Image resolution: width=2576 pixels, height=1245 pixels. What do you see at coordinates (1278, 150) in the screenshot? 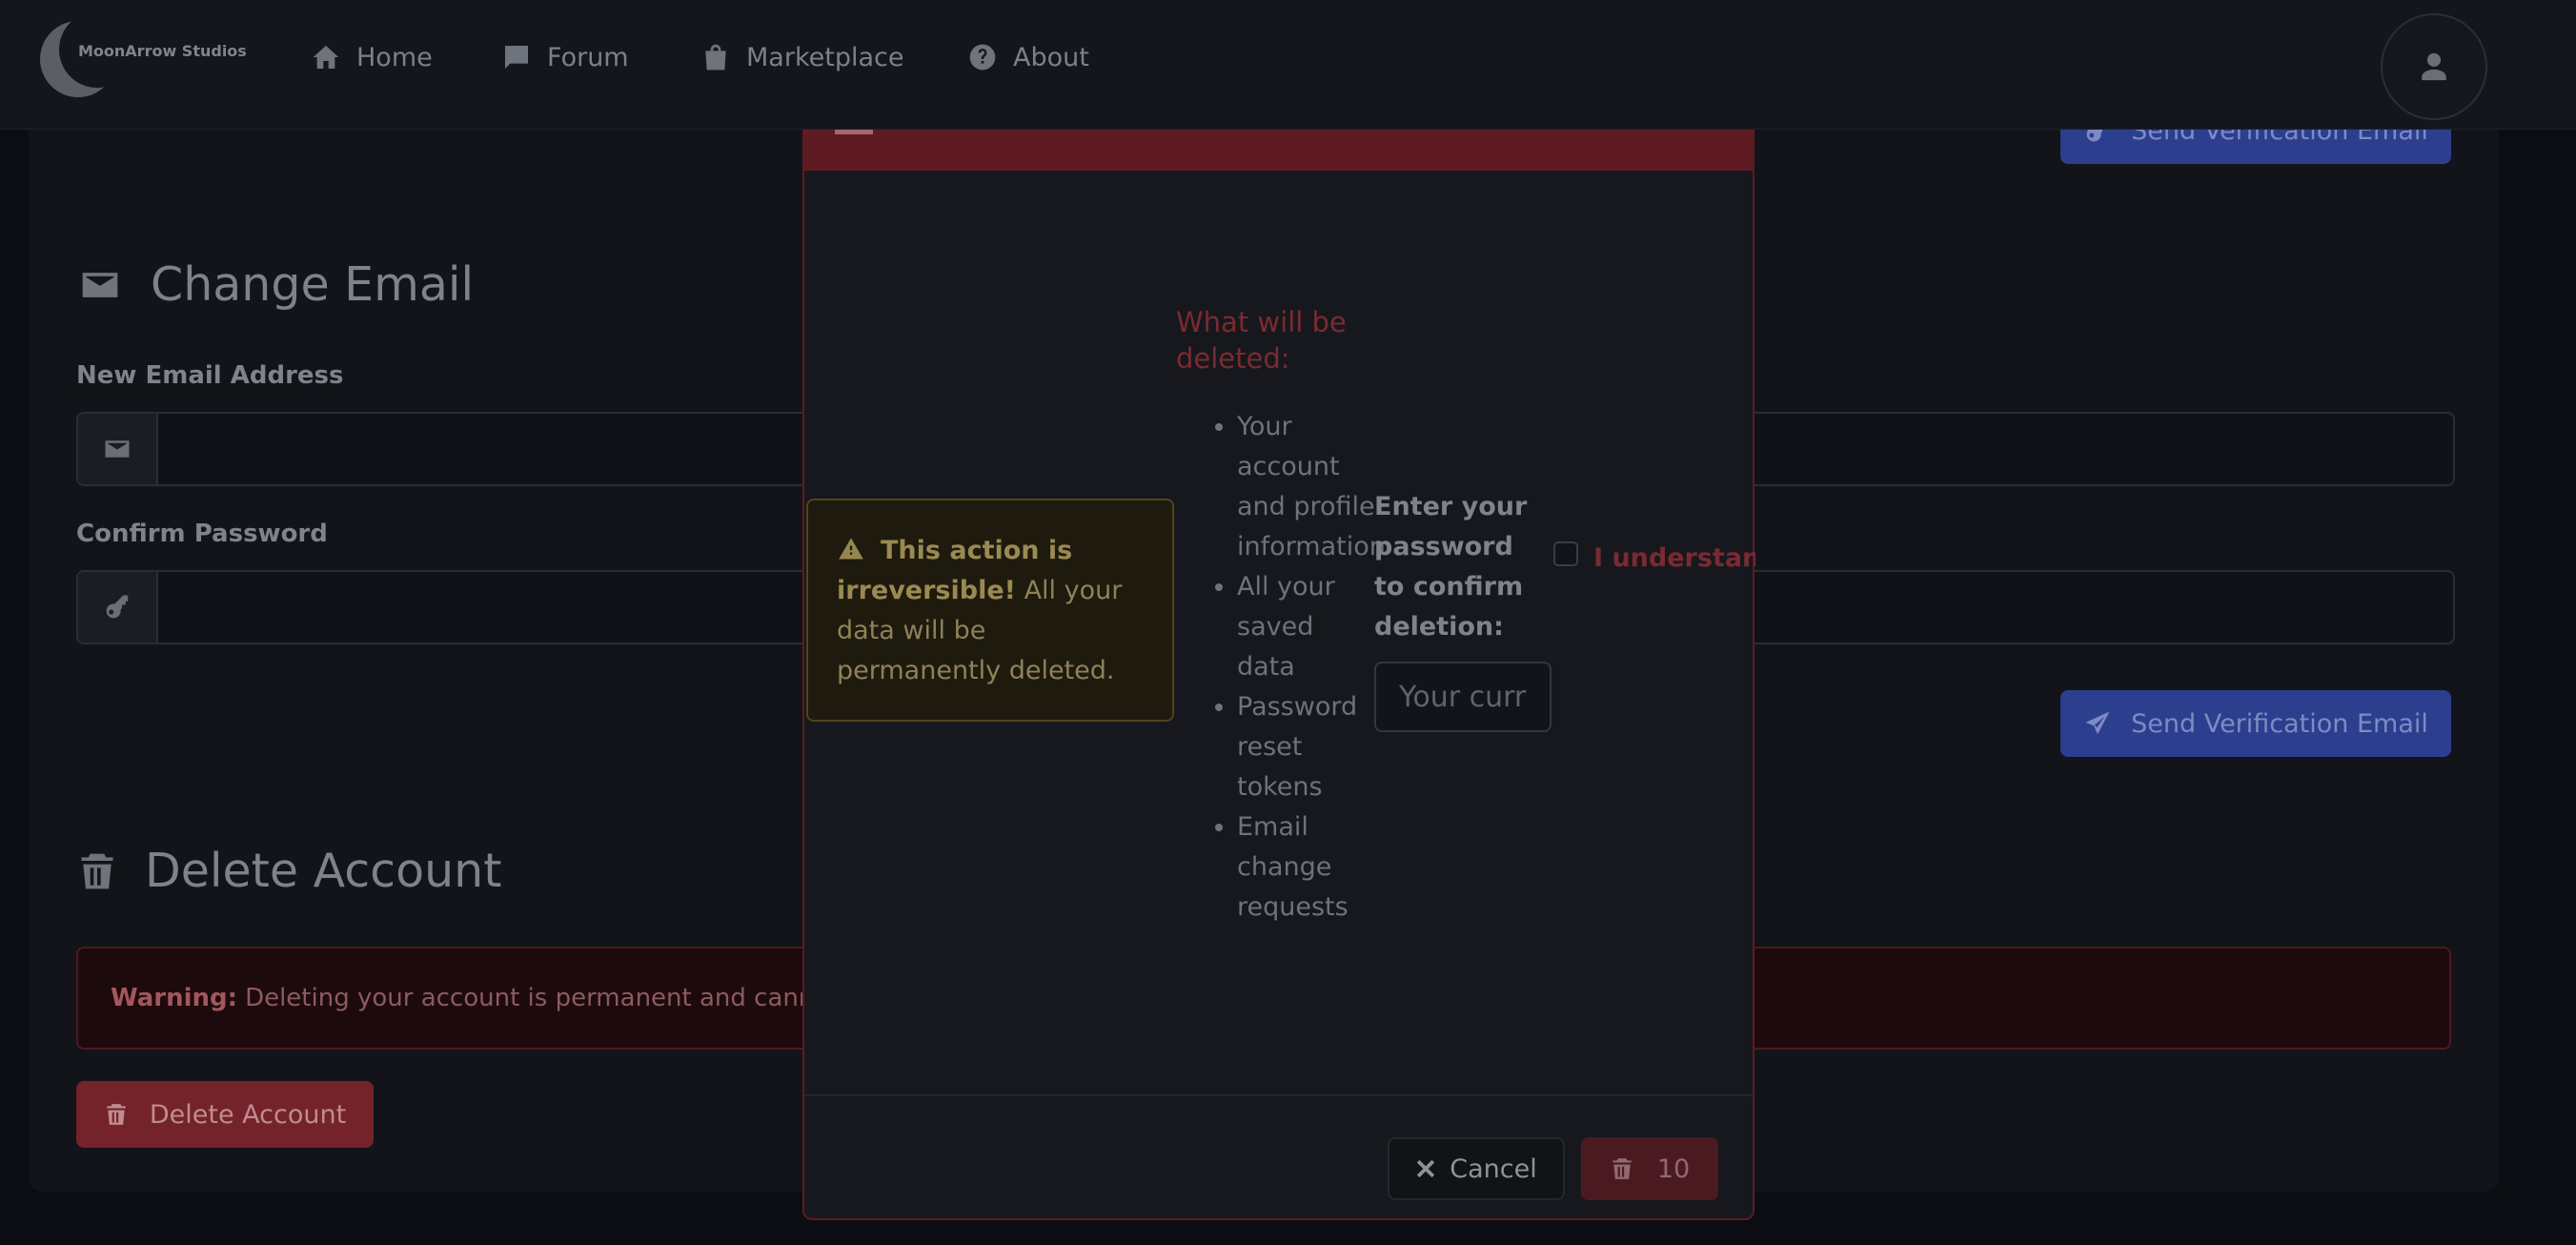
I see `modal-header` at bounding box center [1278, 150].